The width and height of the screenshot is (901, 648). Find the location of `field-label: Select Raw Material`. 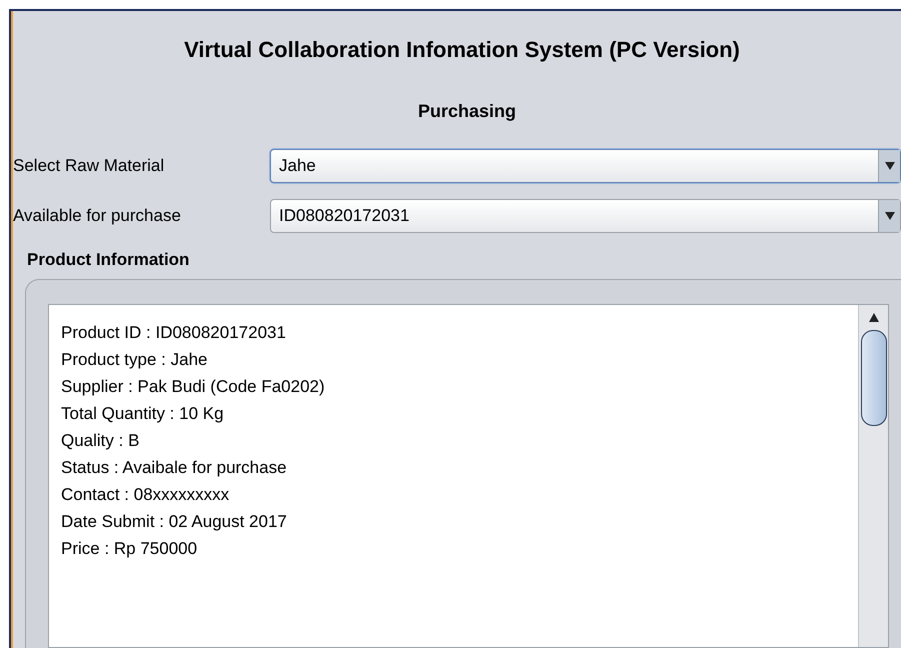

field-label: Select Raw Material is located at coordinates (89, 166).